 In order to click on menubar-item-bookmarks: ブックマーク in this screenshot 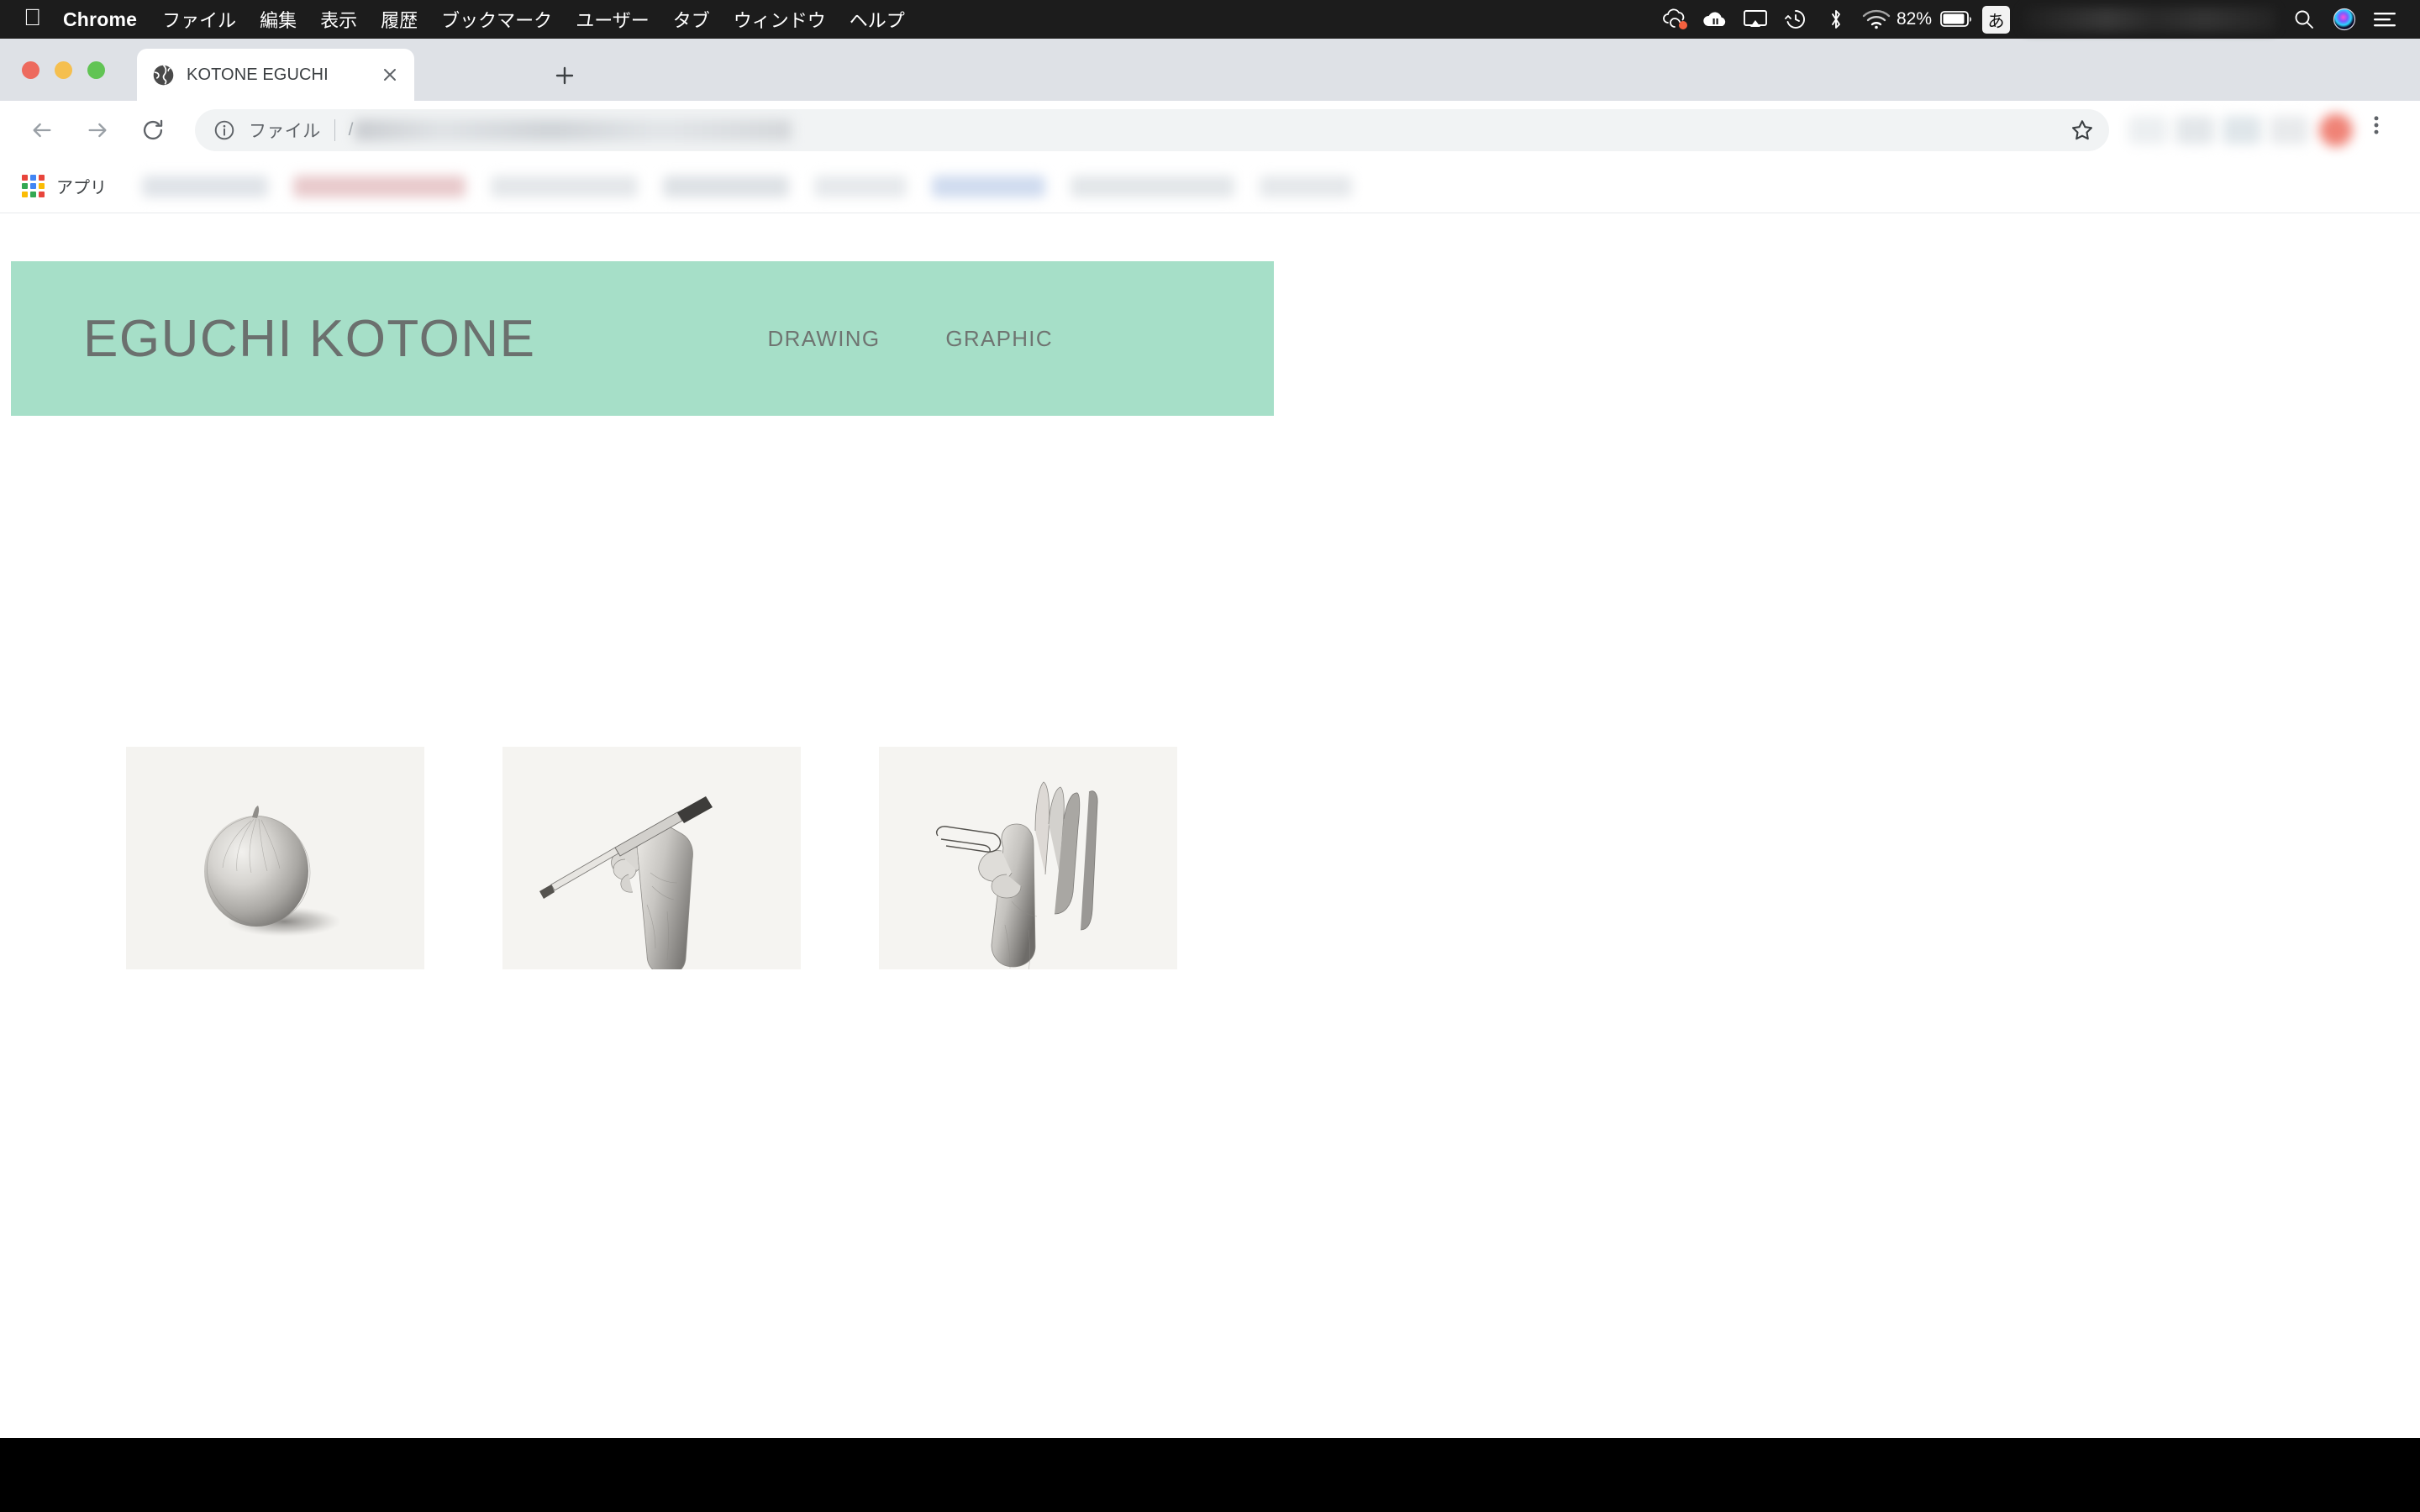, I will do `click(496, 19)`.